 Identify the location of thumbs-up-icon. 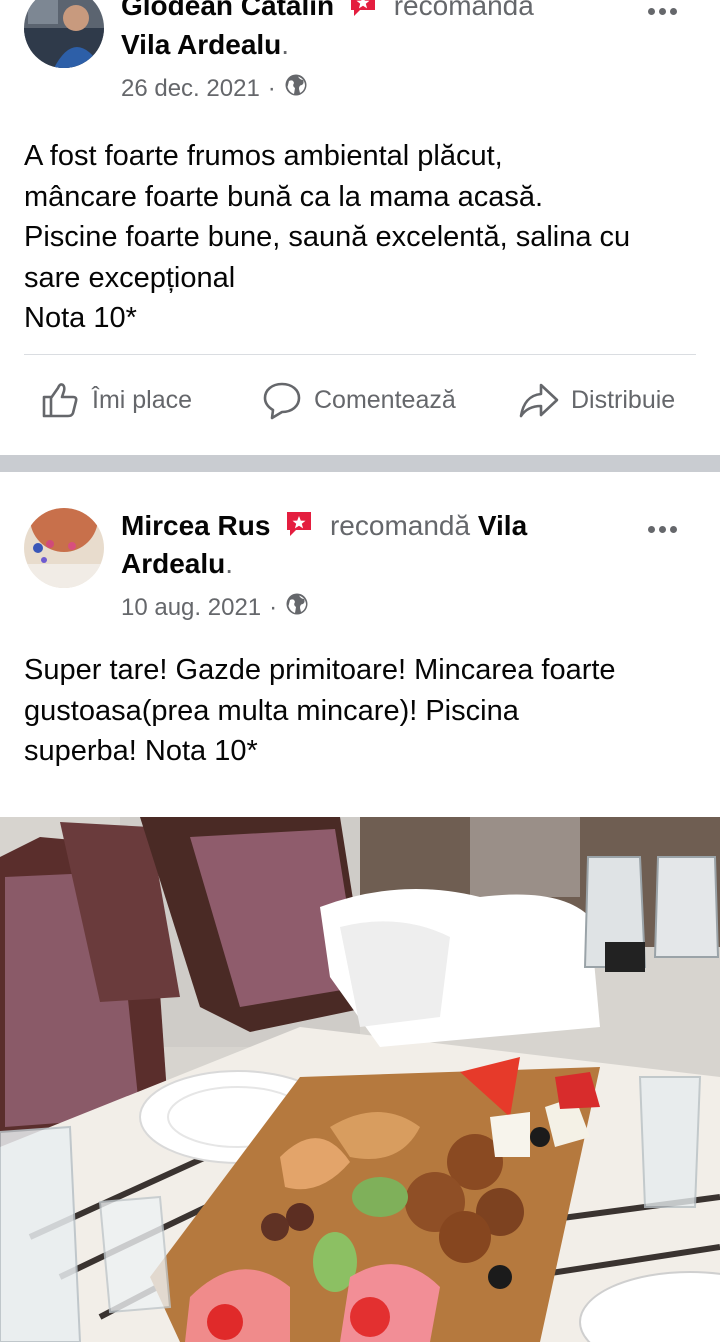
(60, 400).